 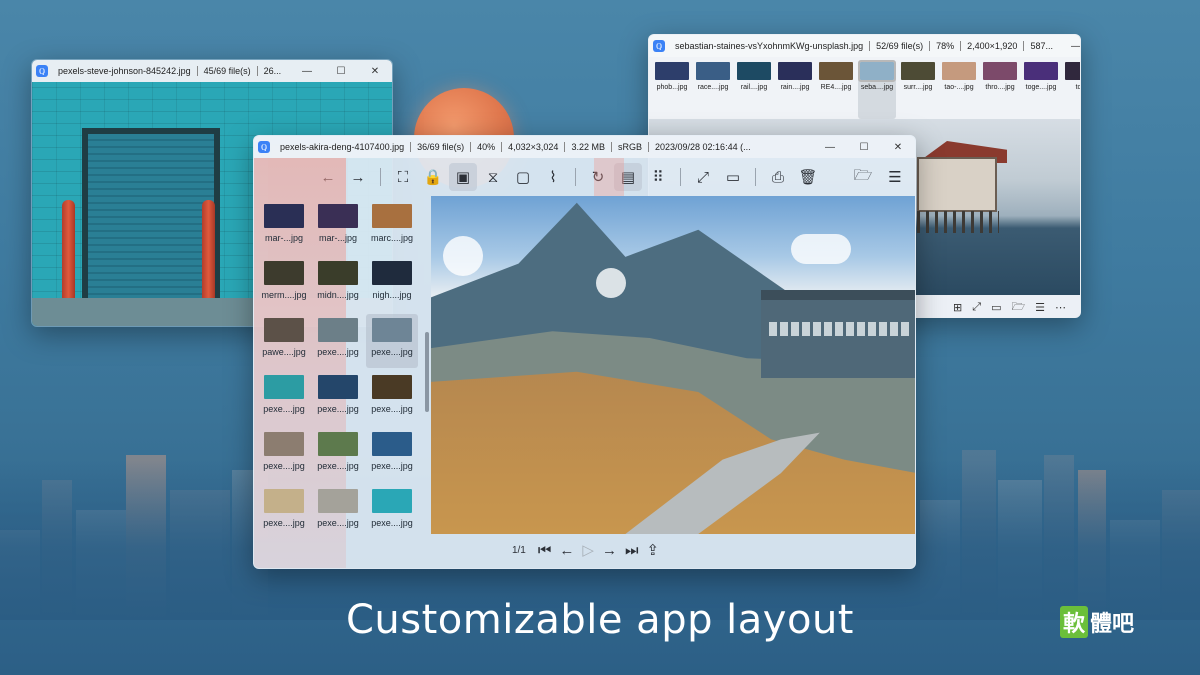 I want to click on image-dimensions: 2,400×1,920, so click(x=993, y=46).